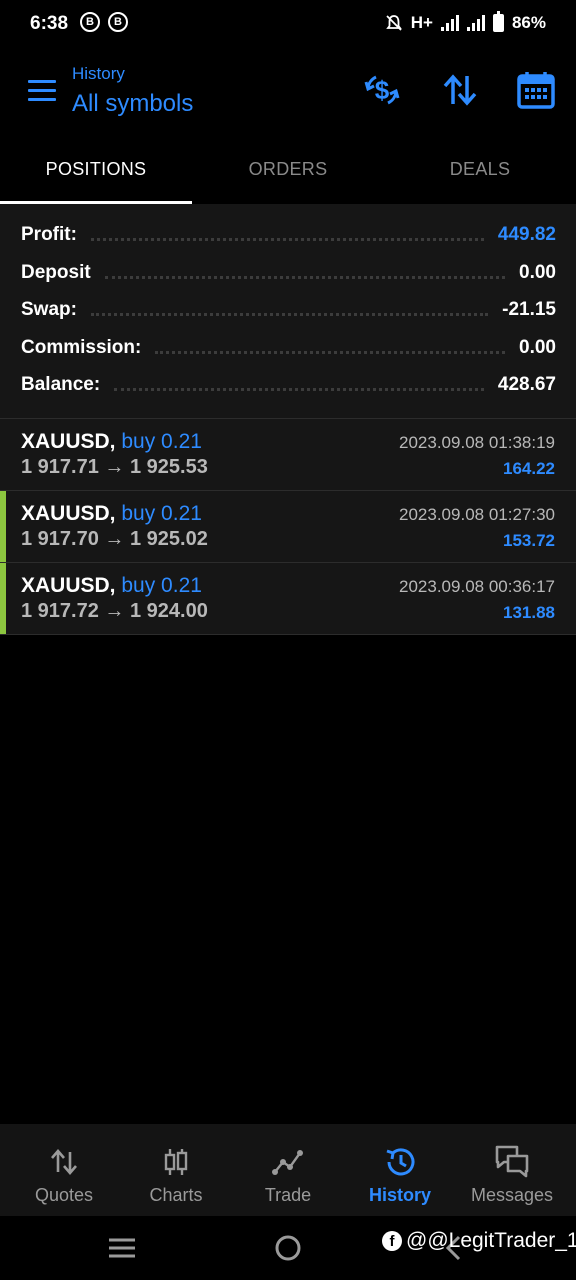  Describe the element at coordinates (491, 1240) in the screenshot. I see `watermark-text: @@LegitTrader_1` at that location.